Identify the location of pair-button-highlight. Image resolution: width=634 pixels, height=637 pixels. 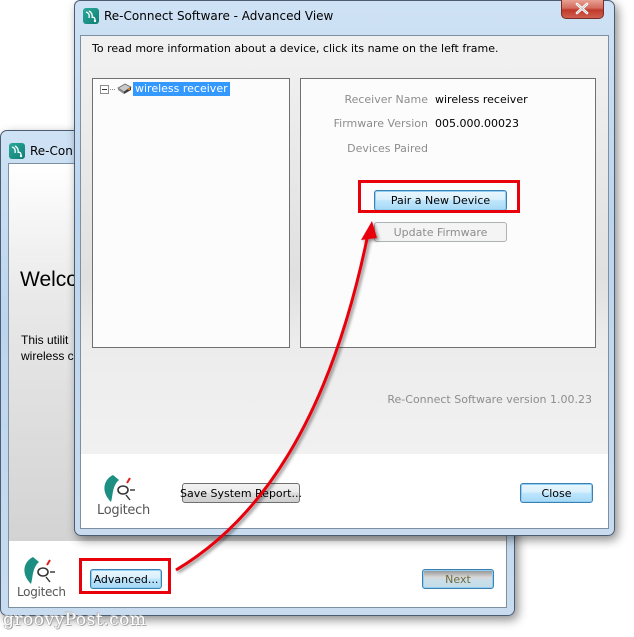
(439, 196).